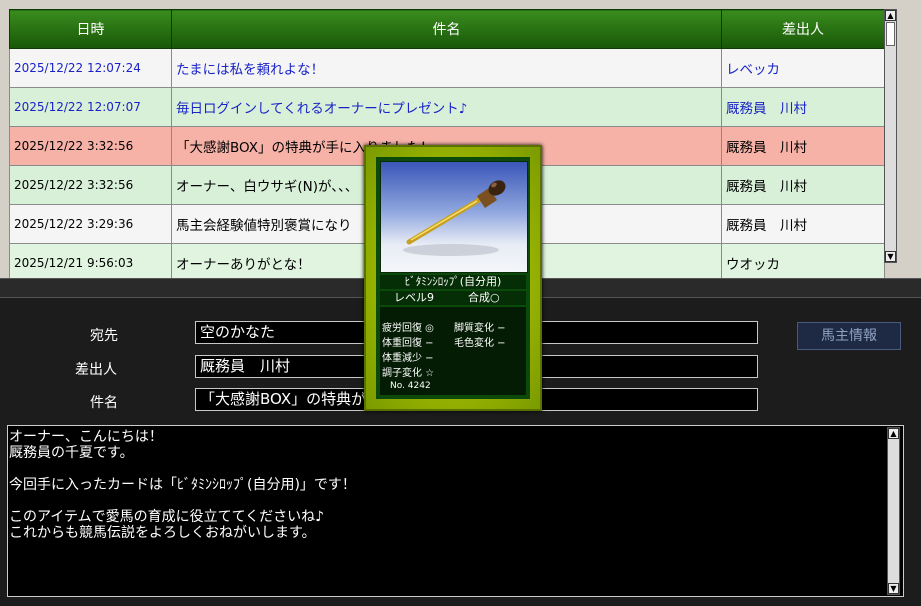  What do you see at coordinates (104, 336) in the screenshot?
I see `to-label: 宛先` at bounding box center [104, 336].